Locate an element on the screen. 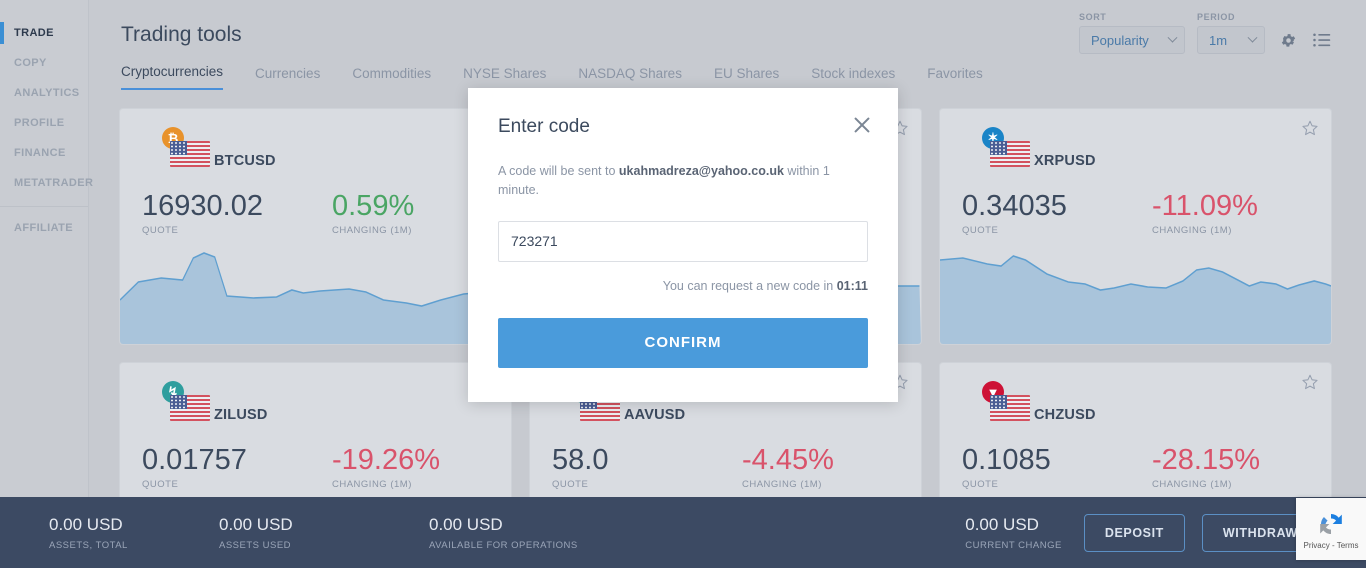 This screenshot has height=568, width=1366. sort-value: Popularity is located at coordinates (1120, 40).